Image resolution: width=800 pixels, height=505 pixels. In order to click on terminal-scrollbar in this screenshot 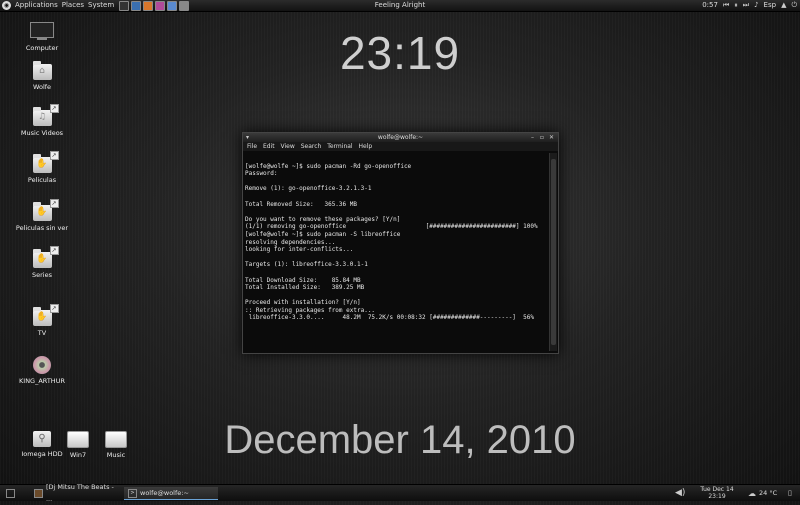, I will do `click(553, 252)`.